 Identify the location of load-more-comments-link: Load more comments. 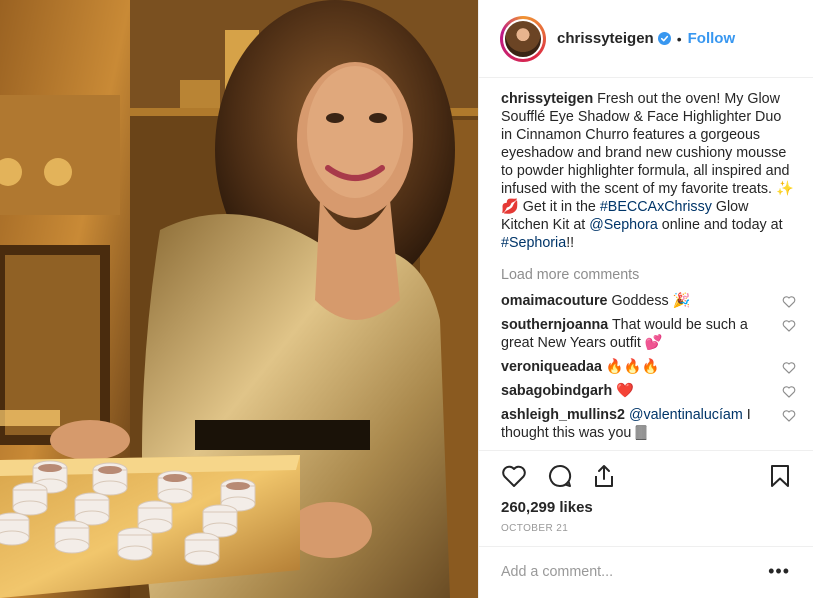
(648, 275).